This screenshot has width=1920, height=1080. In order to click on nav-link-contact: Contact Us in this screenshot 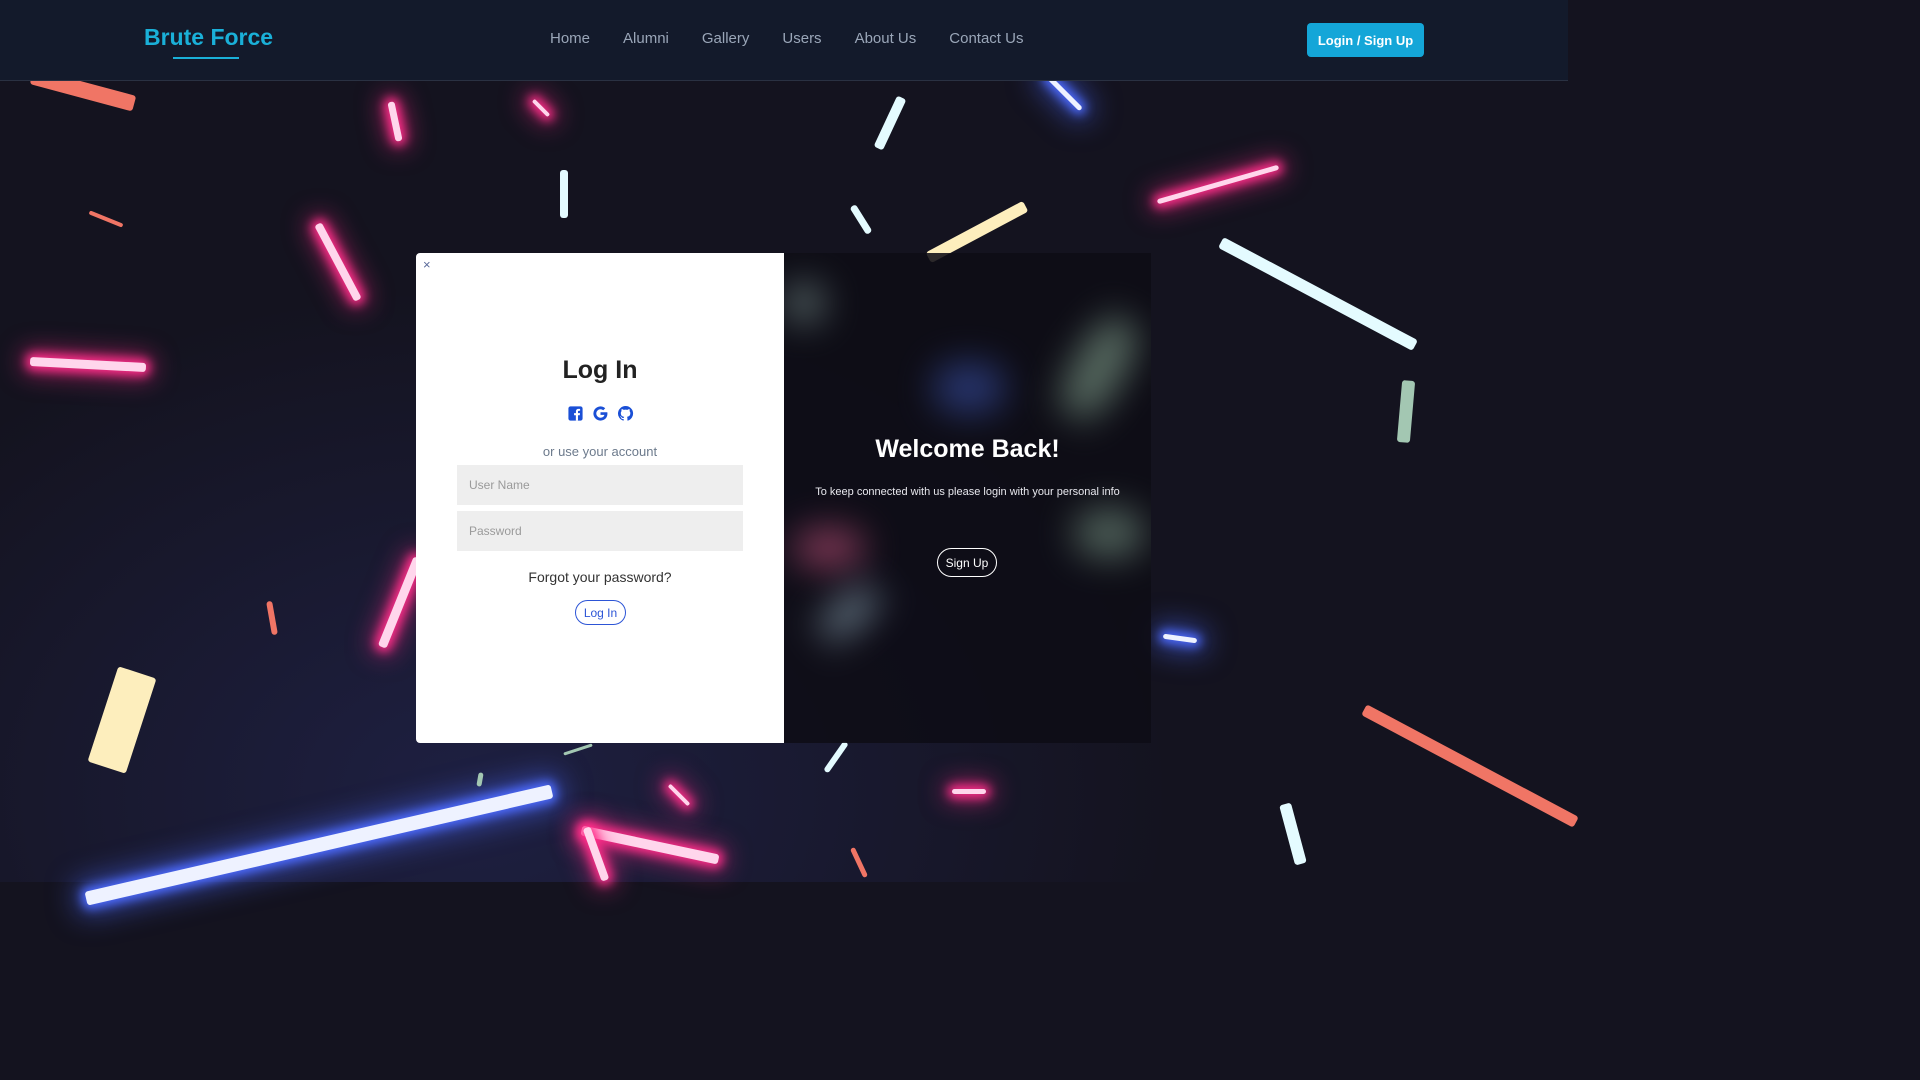, I will do `click(986, 38)`.